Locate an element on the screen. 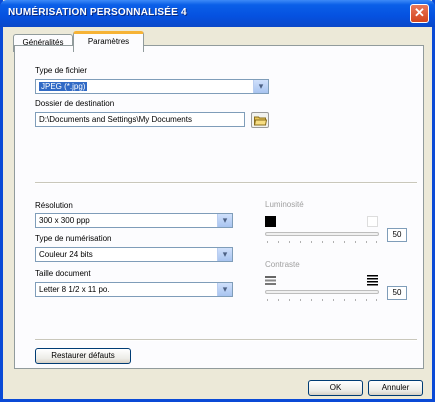  resolution-select: 300 x 300 ppp ▾ is located at coordinates (134, 220).